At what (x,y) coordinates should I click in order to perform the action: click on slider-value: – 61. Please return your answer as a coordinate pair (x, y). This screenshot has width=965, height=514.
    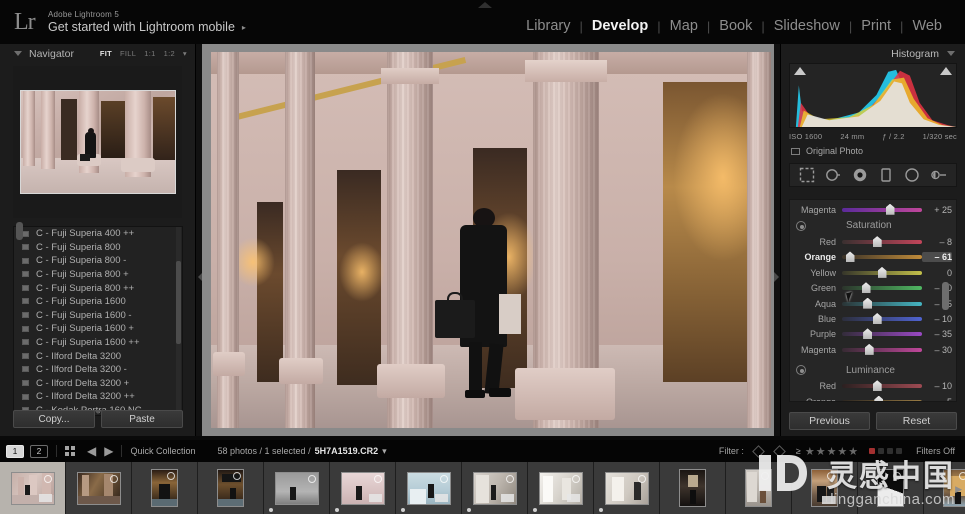
    Looking at the image, I should click on (937, 257).